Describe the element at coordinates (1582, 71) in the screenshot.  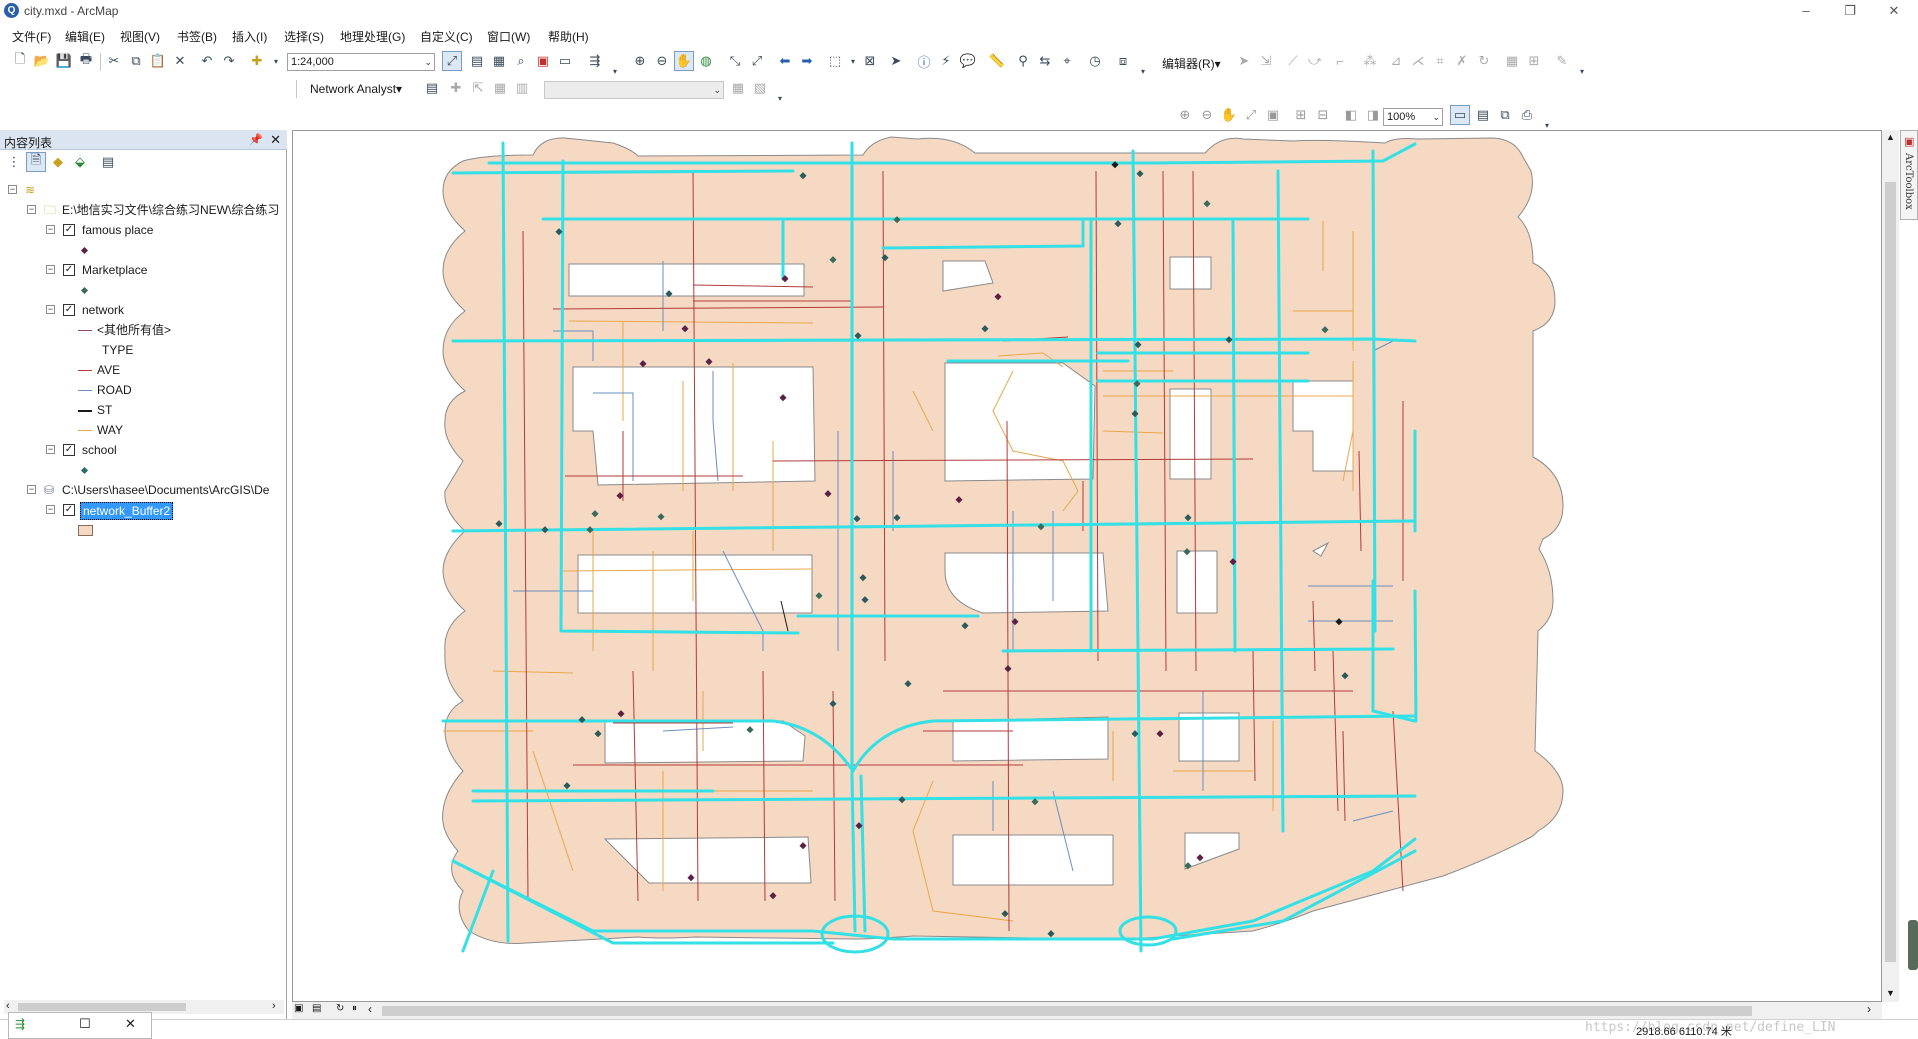
I see `toolbar-overflow-icon-3: ▾` at that location.